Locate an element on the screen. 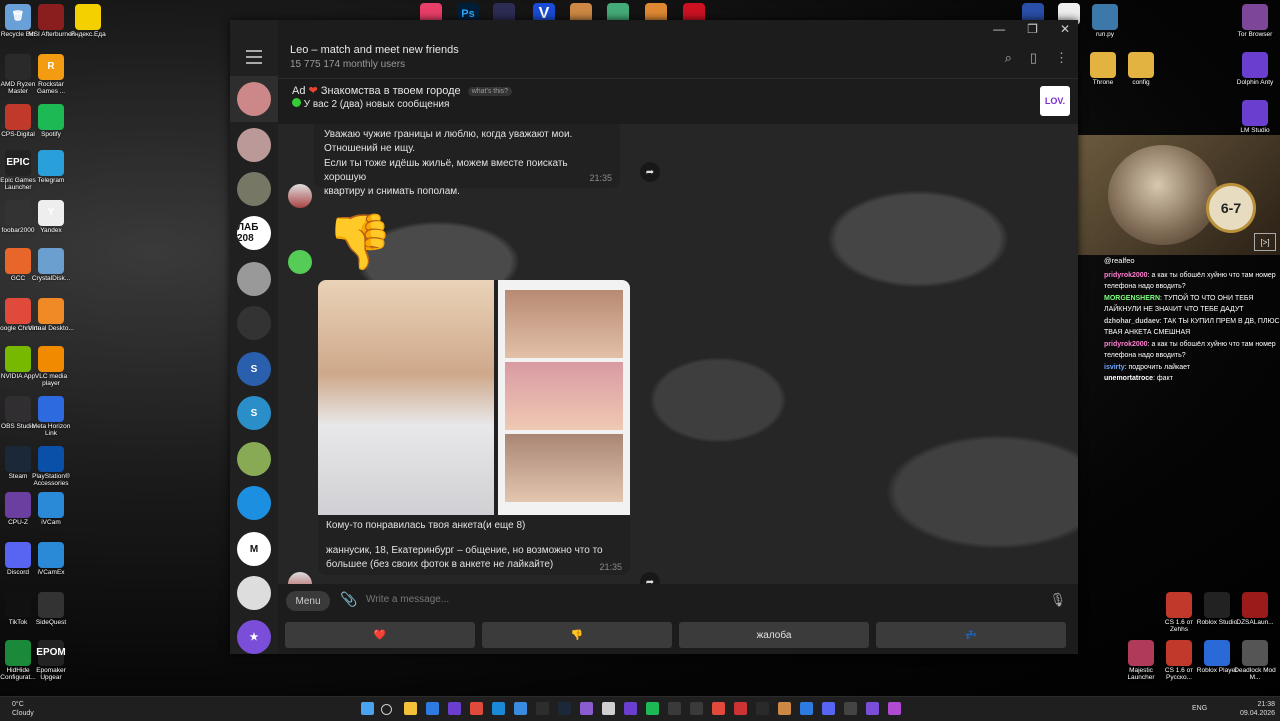 The width and height of the screenshot is (1280, 721). clock: 21:38 09.04.2026 is located at coordinates (1257, 709).